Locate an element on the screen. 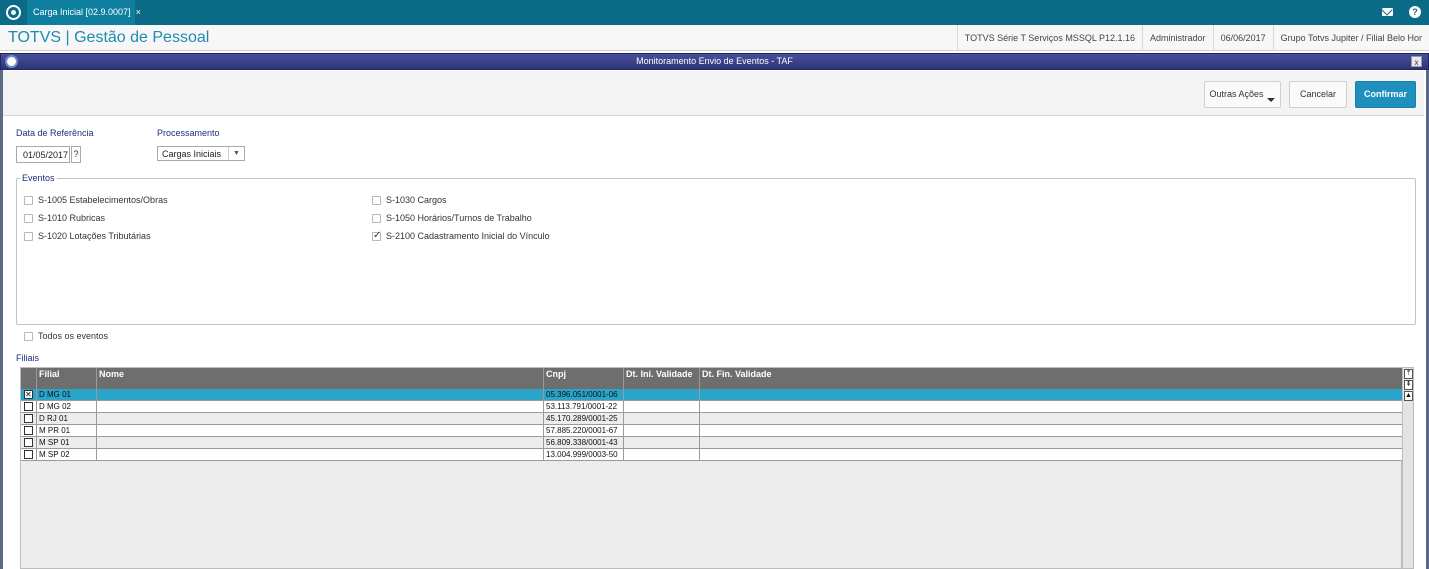  event-label-s2100: S-2100 Cadastramento Inicial do Vínculo is located at coordinates (468, 236).